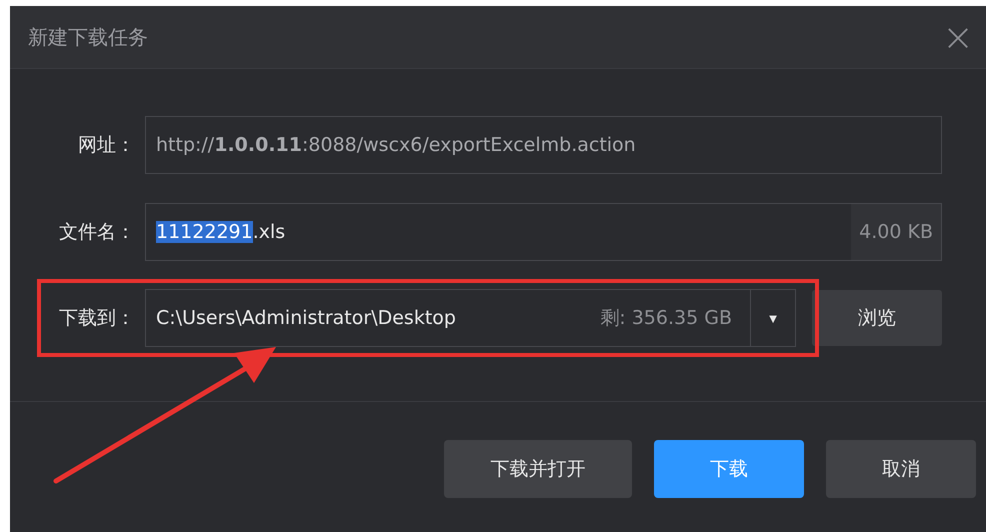 The width and height of the screenshot is (986, 532). I want to click on url-label: 网址：, so click(106, 145).